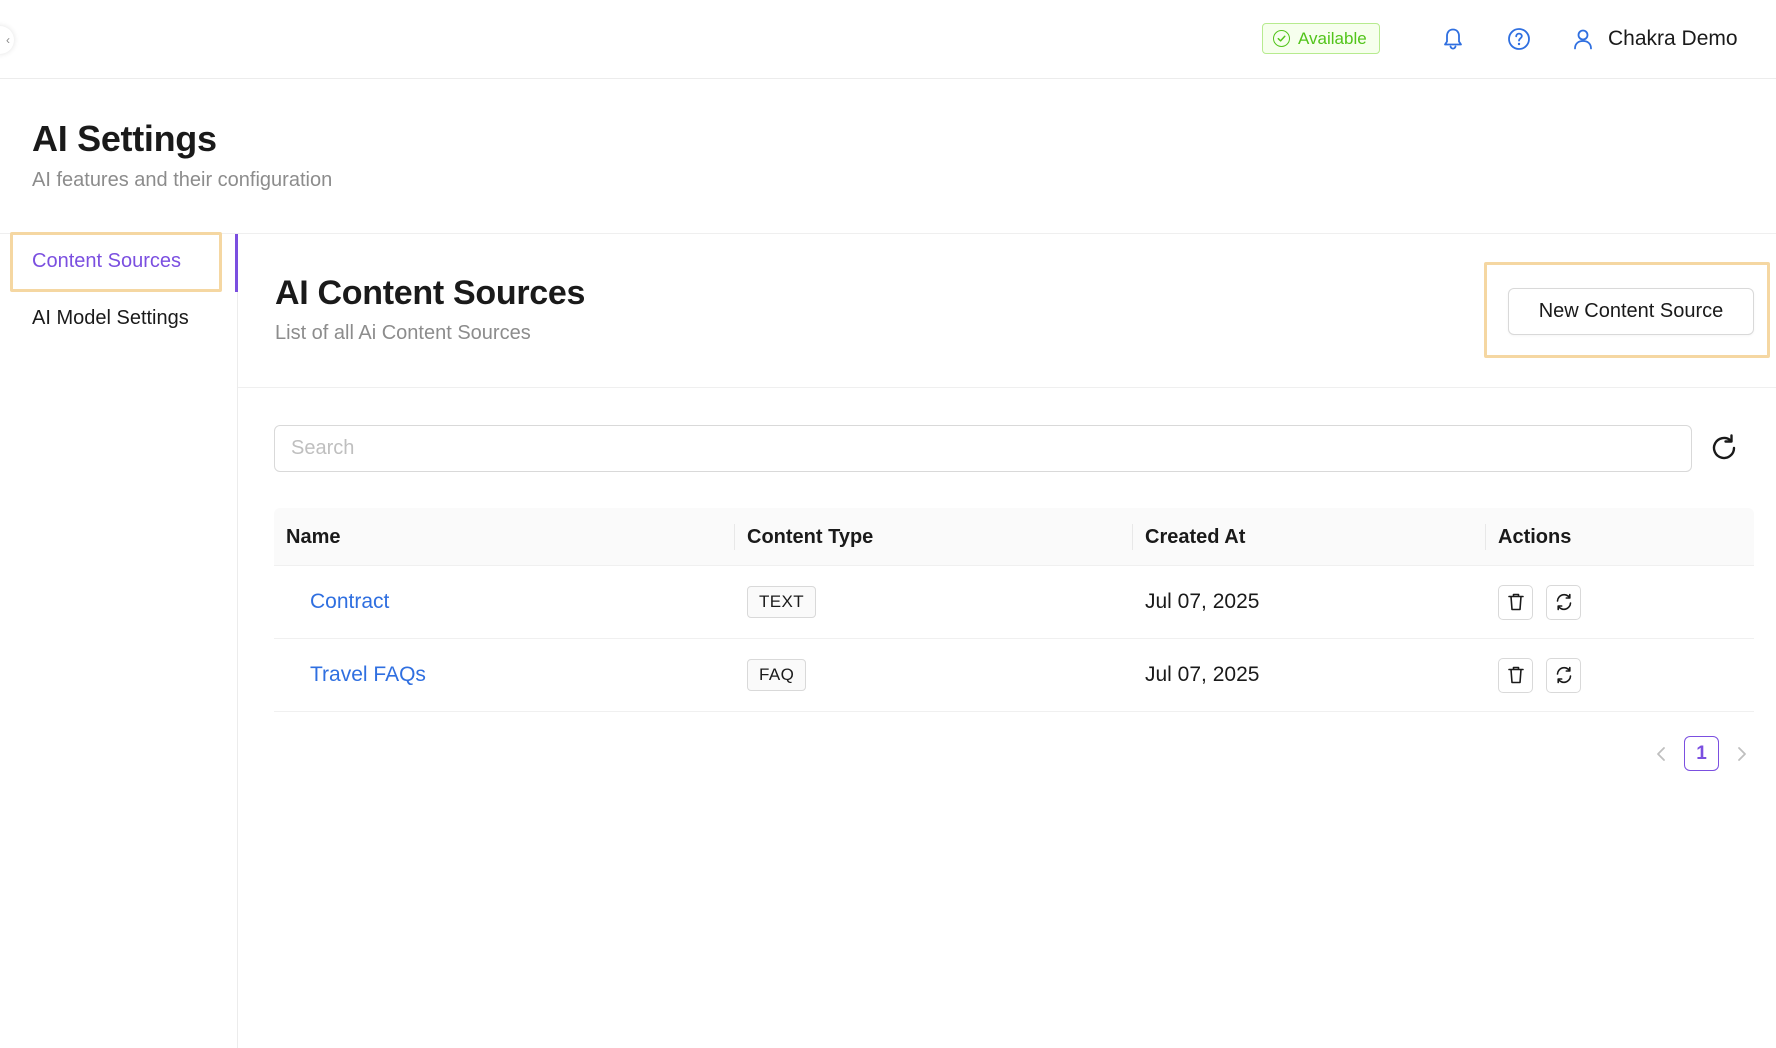  I want to click on chevron-left-icon: ‹, so click(8, 40).